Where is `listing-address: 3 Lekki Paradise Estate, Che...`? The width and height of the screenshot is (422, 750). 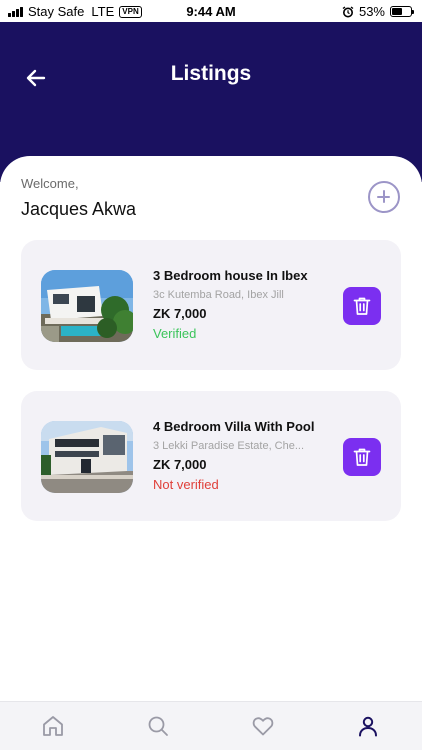 listing-address: 3 Lekki Paradise Estate, Che... is located at coordinates (229, 446).